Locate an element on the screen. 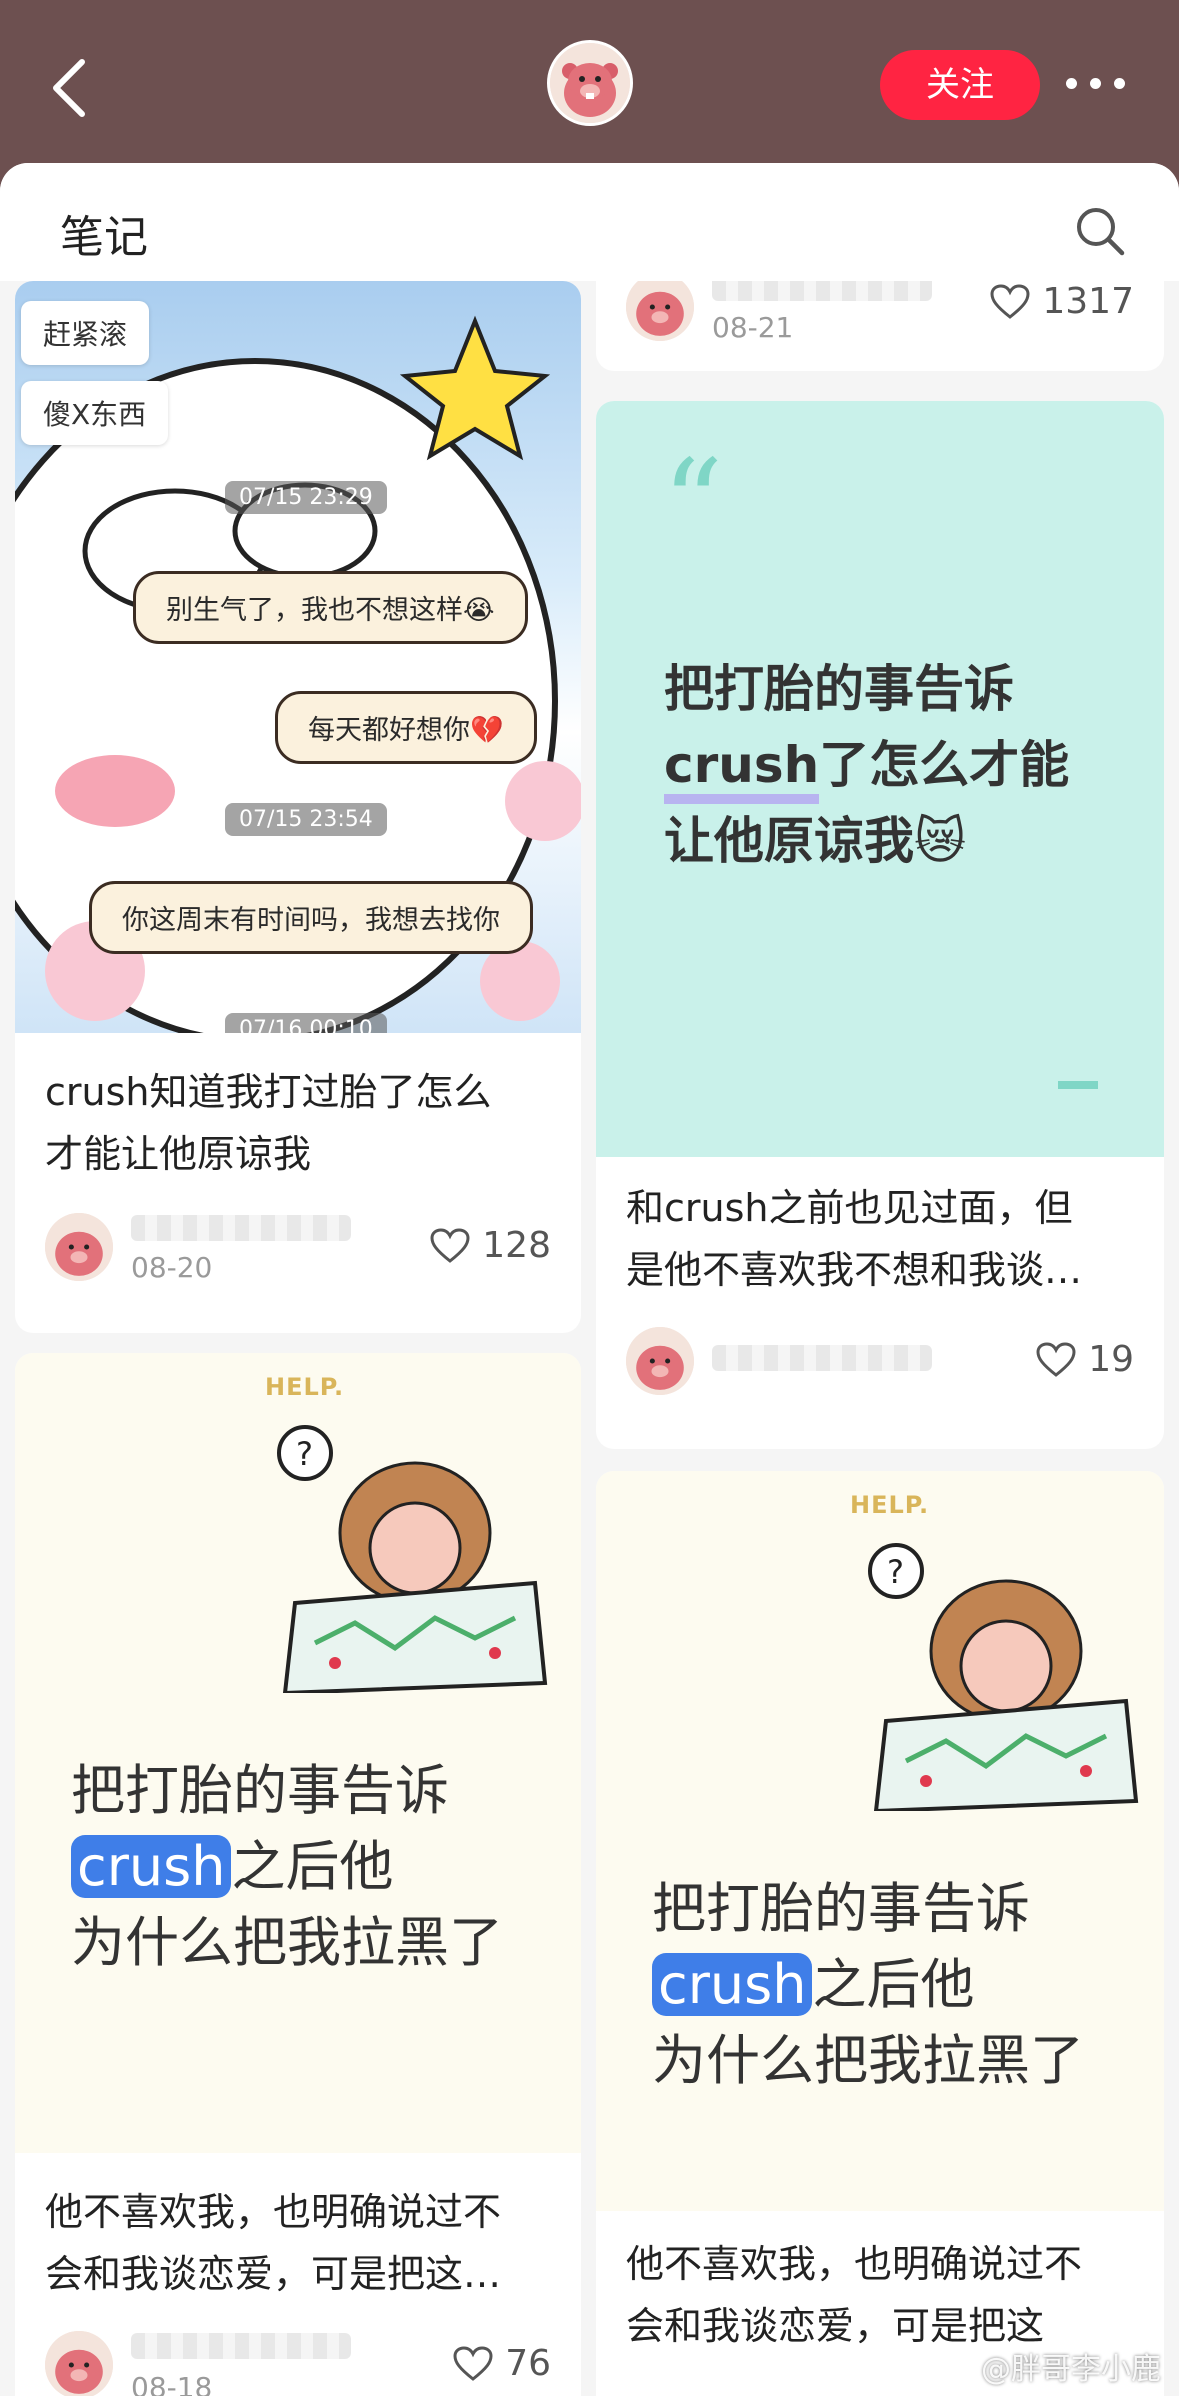 The width and height of the screenshot is (1179, 2396). watermark: @胖哥李小鹿 is located at coordinates (1071, 2369).